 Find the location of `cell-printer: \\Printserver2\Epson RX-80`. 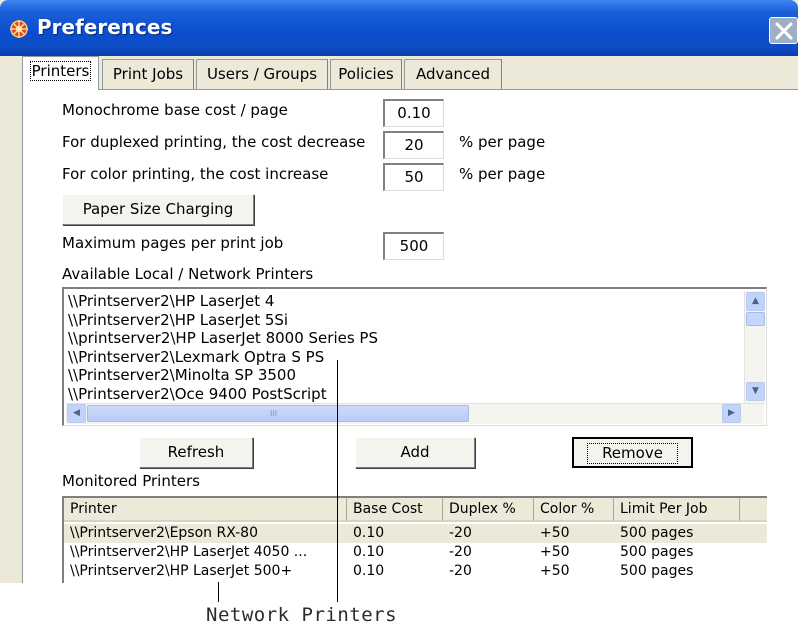

cell-printer: \\Printserver2\Epson RX-80 is located at coordinates (164, 533).